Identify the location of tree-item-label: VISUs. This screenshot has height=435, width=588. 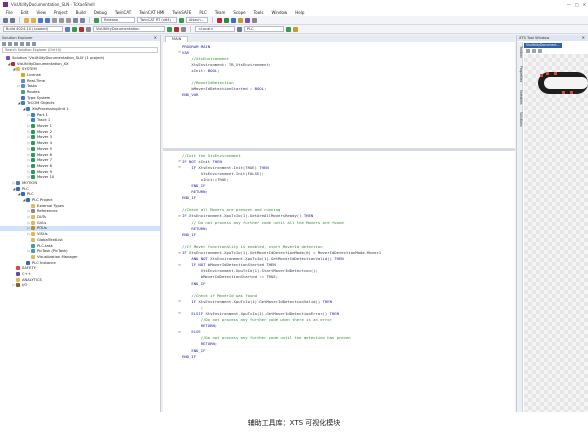
(42, 234).